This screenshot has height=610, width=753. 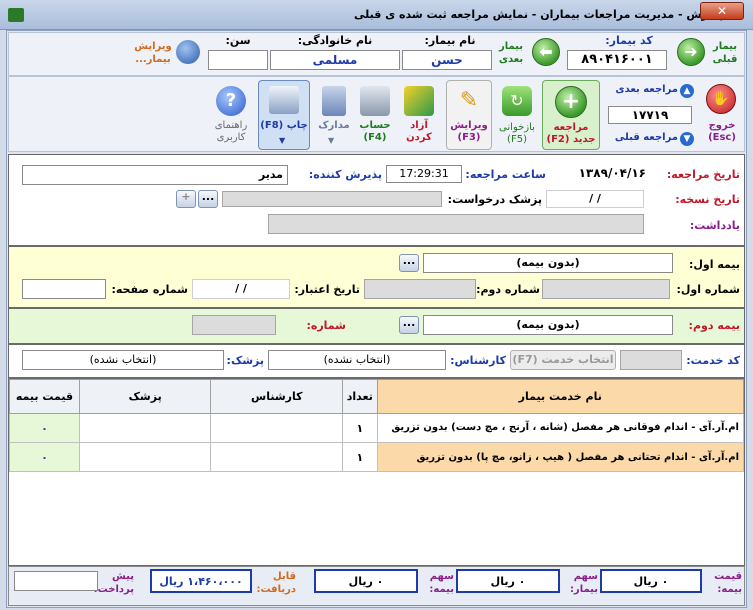 What do you see at coordinates (508, 581) in the screenshot?
I see `patient-share-field: ۰ ریال` at bounding box center [508, 581].